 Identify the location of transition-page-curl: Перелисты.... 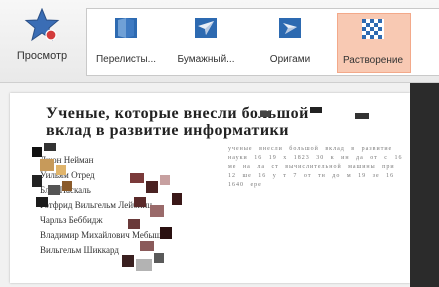
(126, 42).